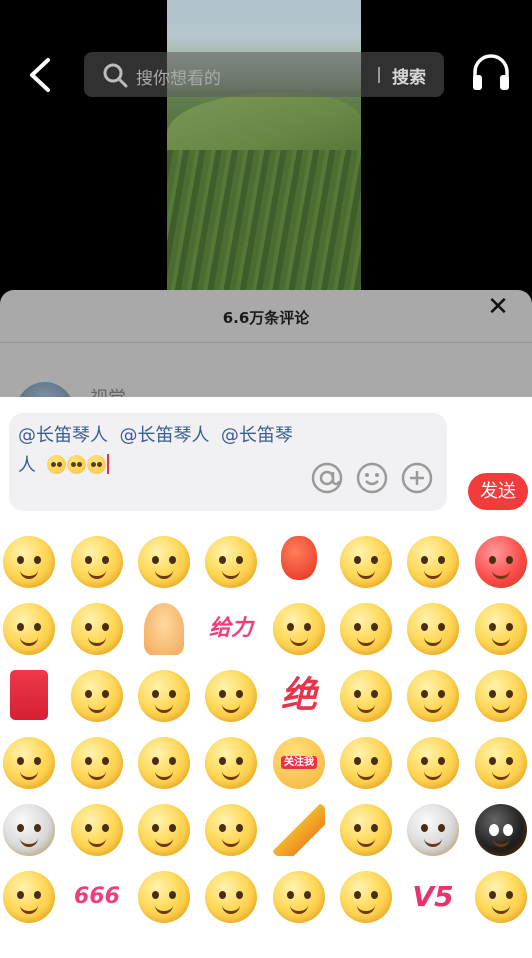 The image size is (532, 958). What do you see at coordinates (164, 562) in the screenshot?
I see `slipper-icon` at bounding box center [164, 562].